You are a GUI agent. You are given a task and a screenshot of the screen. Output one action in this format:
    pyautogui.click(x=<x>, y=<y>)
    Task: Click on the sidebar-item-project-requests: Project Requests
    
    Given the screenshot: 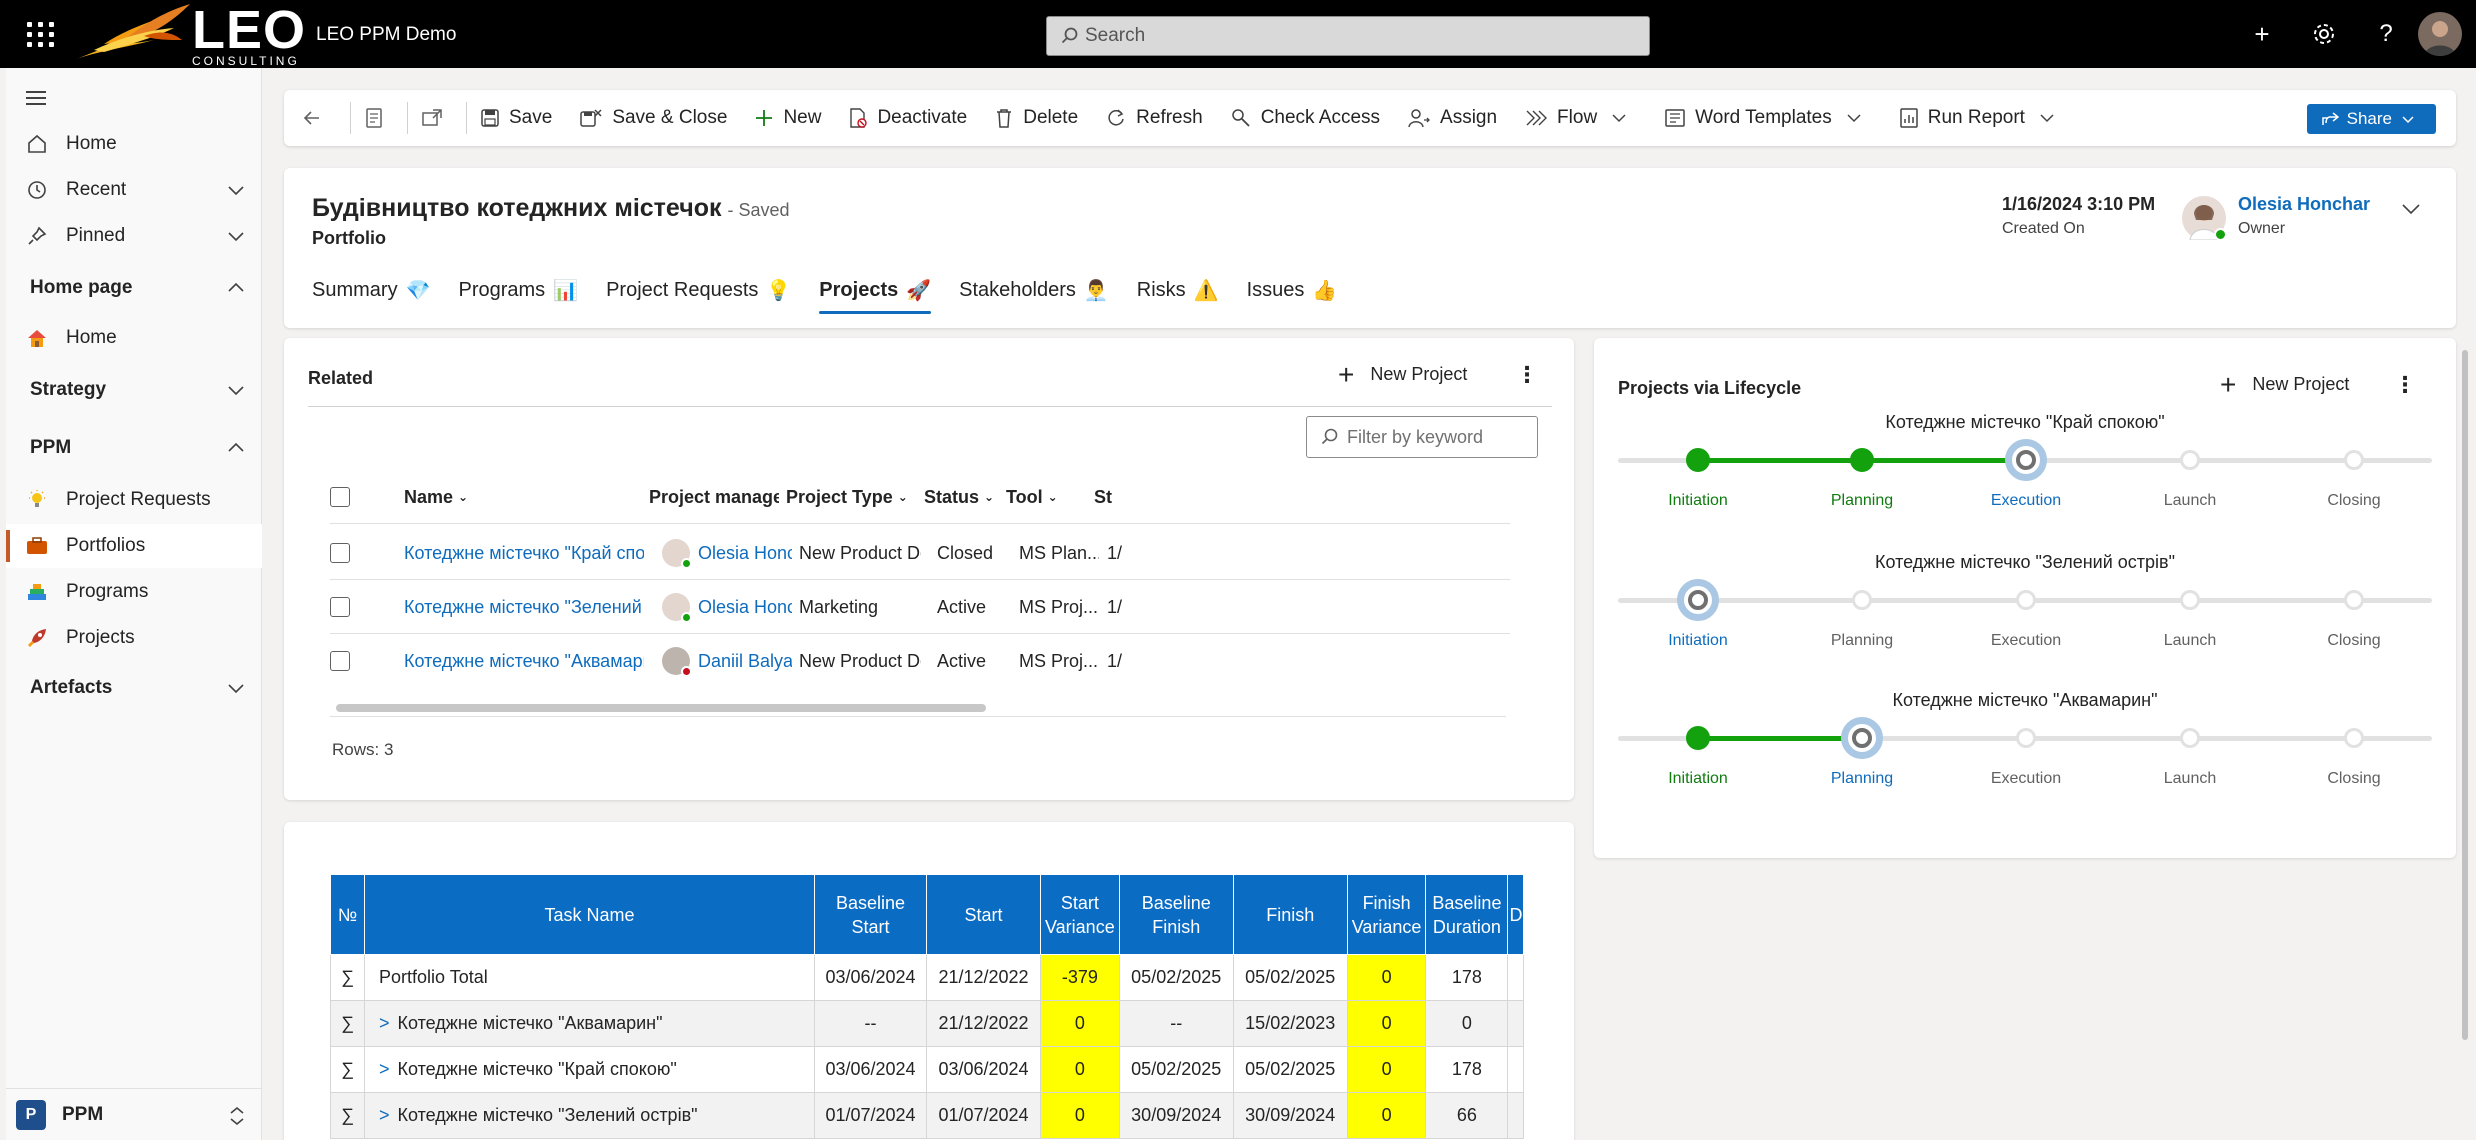 What is the action you would take?
    pyautogui.click(x=134, y=500)
    